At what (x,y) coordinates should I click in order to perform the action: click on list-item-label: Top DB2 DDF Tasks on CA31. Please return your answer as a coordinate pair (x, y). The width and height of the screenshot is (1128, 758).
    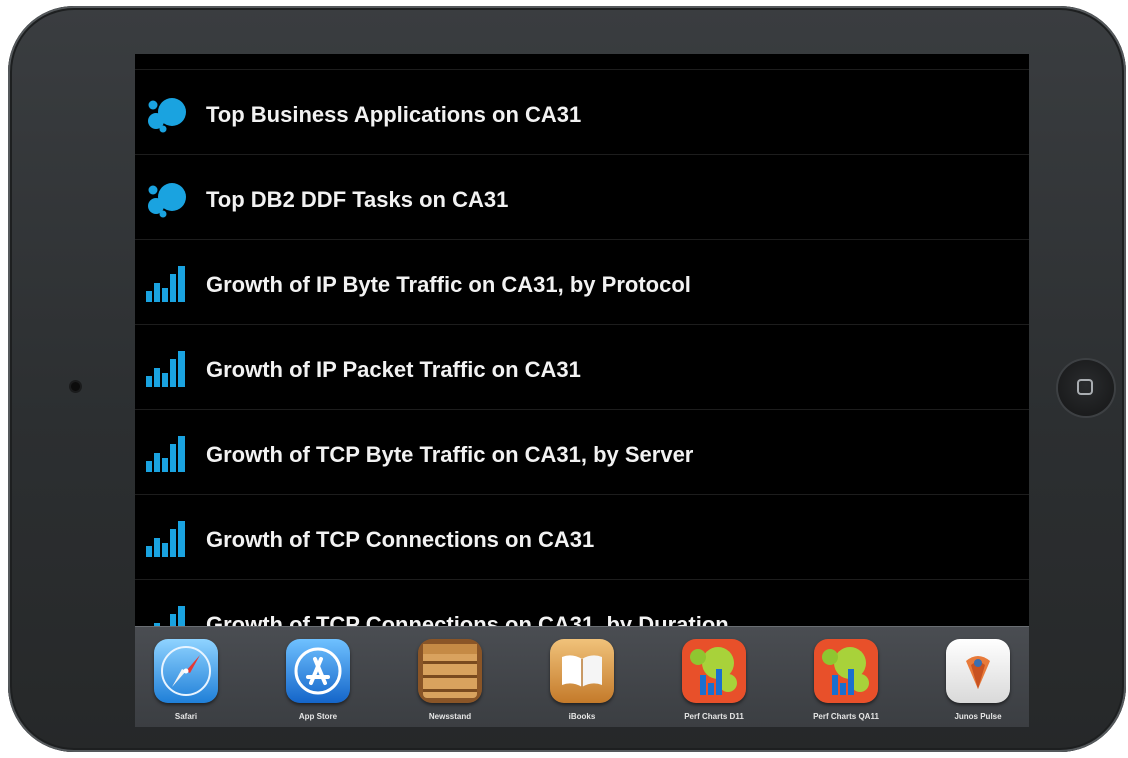
    Looking at the image, I should click on (357, 199).